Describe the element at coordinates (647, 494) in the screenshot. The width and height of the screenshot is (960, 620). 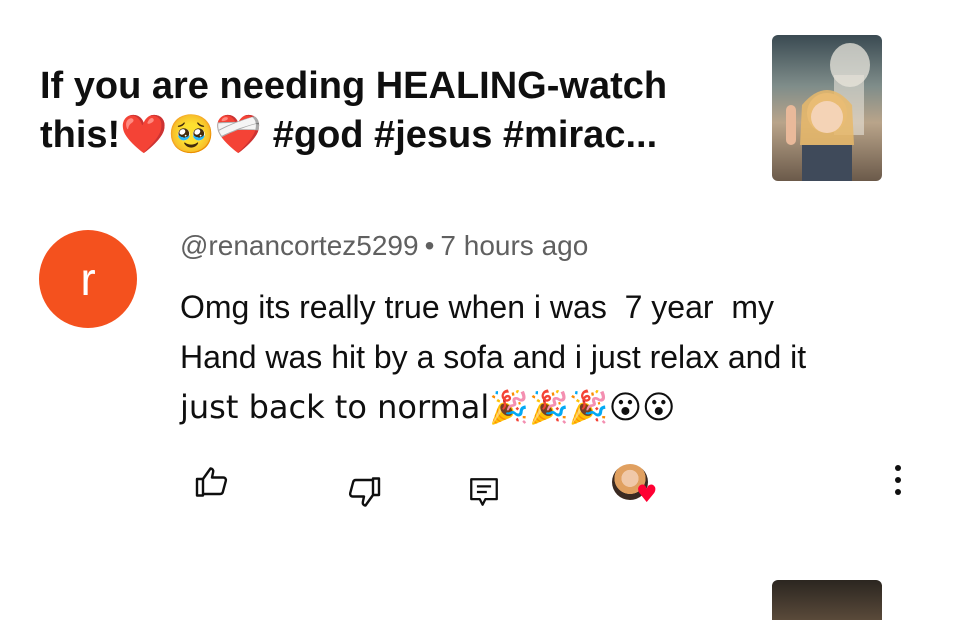
I see `creator-heart-icon: ♥` at that location.